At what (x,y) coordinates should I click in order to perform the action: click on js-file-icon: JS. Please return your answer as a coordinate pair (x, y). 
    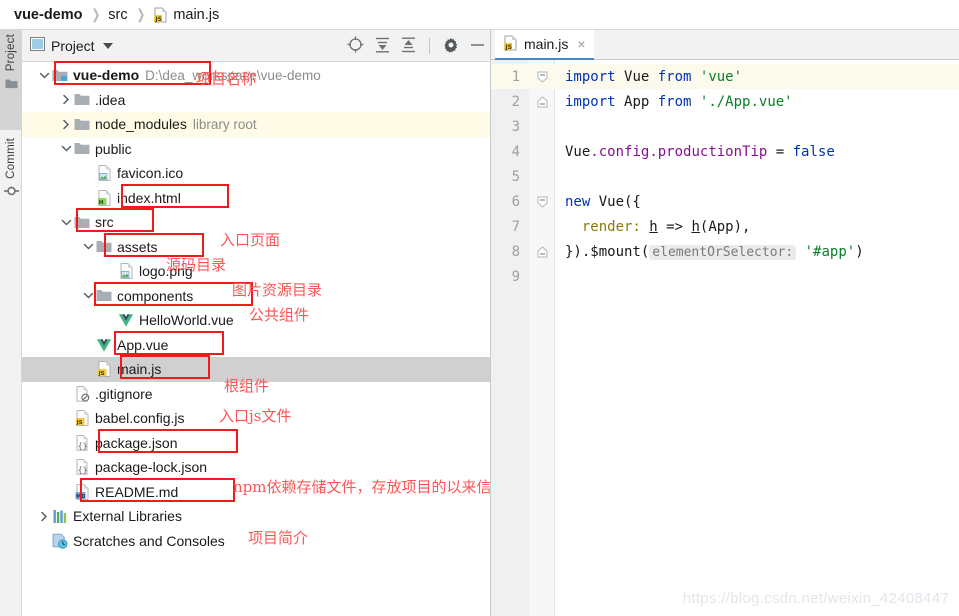
    Looking at the image, I should click on (160, 15).